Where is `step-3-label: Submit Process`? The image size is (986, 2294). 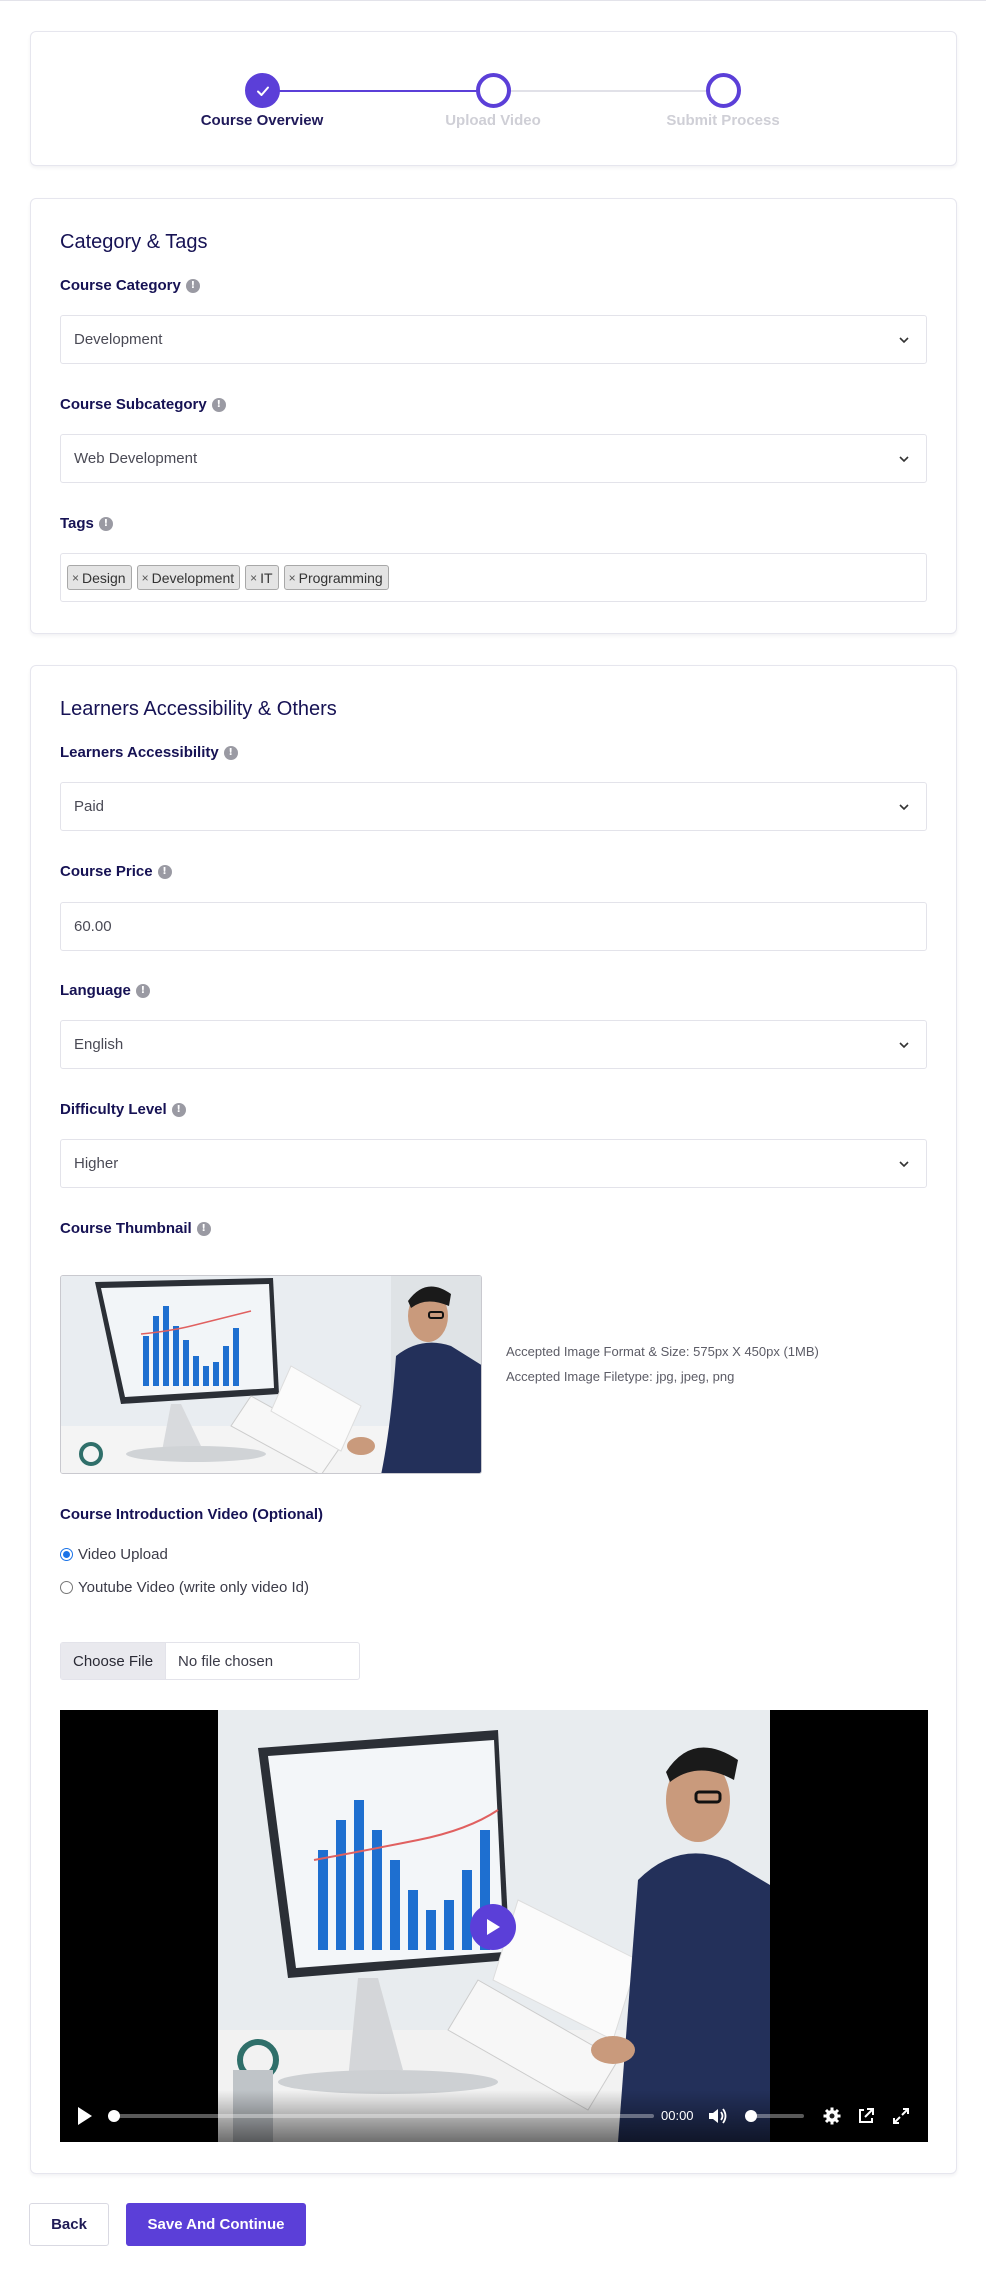 step-3-label: Submit Process is located at coordinates (723, 120).